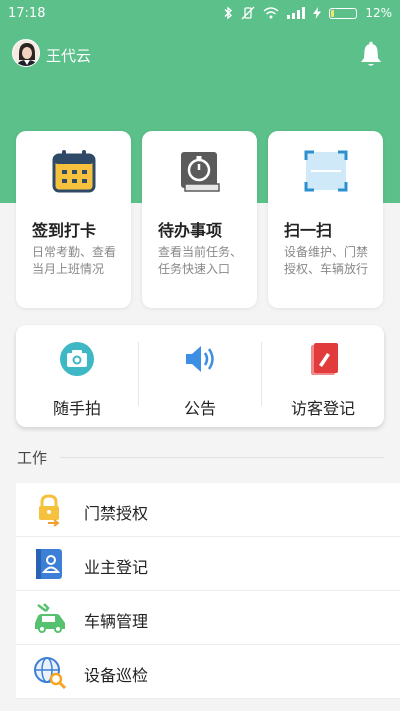 The image size is (400, 711). I want to click on quick-action-visitor: 访客登记, so click(323, 376).